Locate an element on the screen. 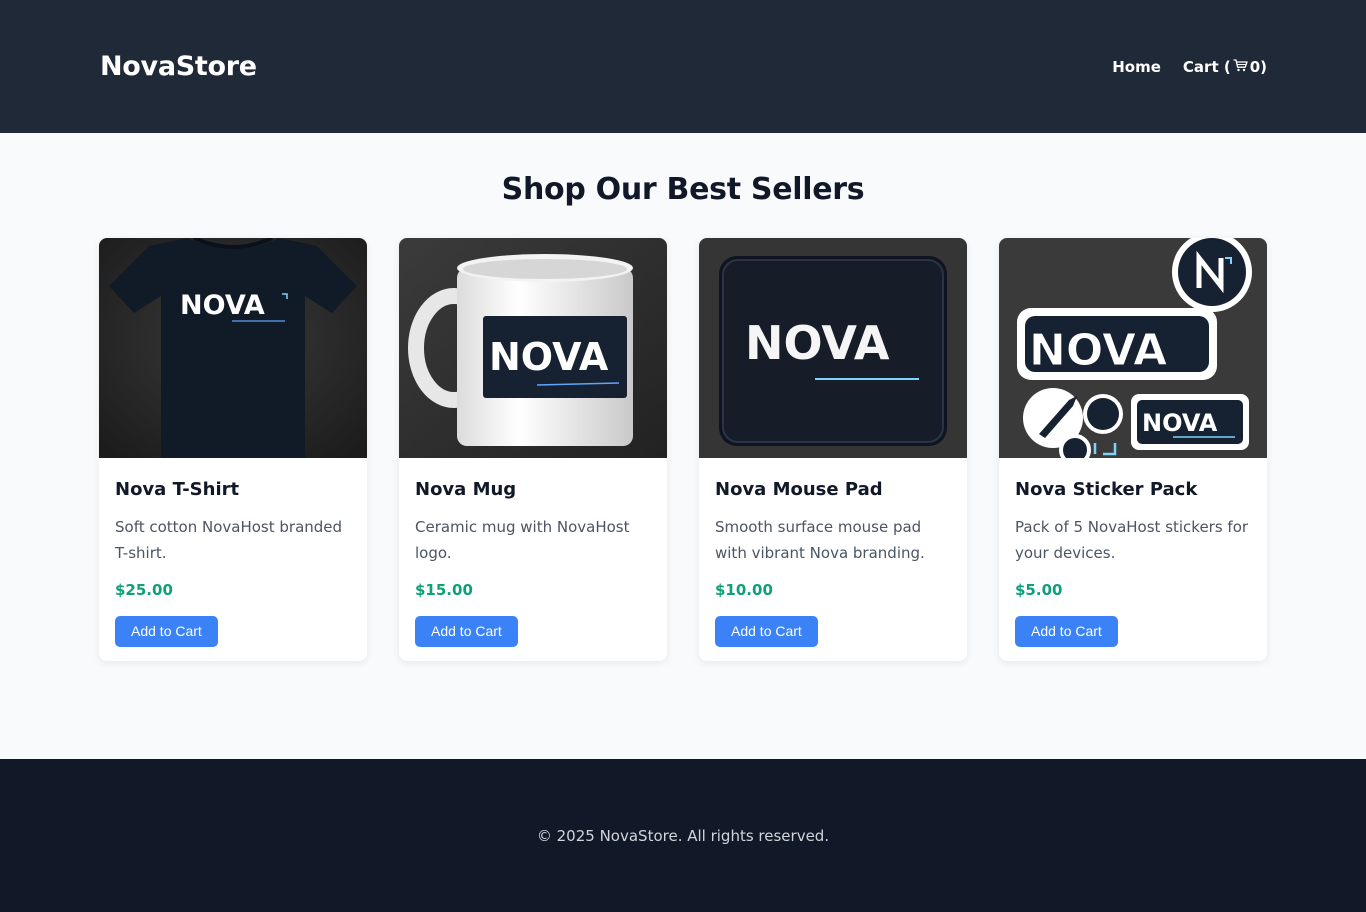  product-image-stickers: NOVA NOVA is located at coordinates (1133, 348).